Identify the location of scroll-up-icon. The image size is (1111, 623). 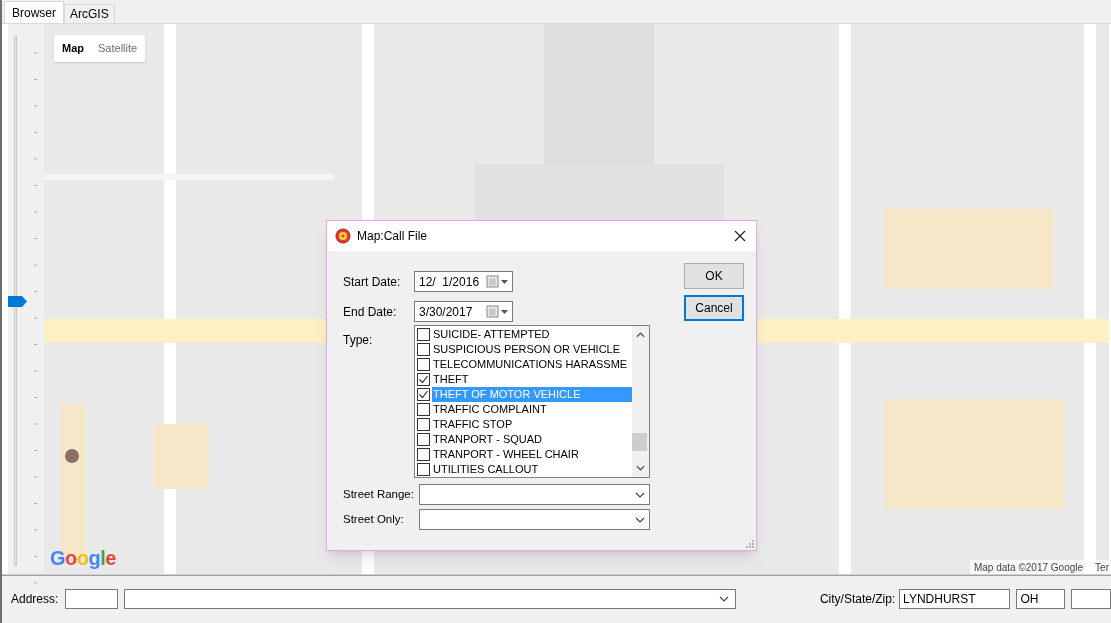
(640, 335).